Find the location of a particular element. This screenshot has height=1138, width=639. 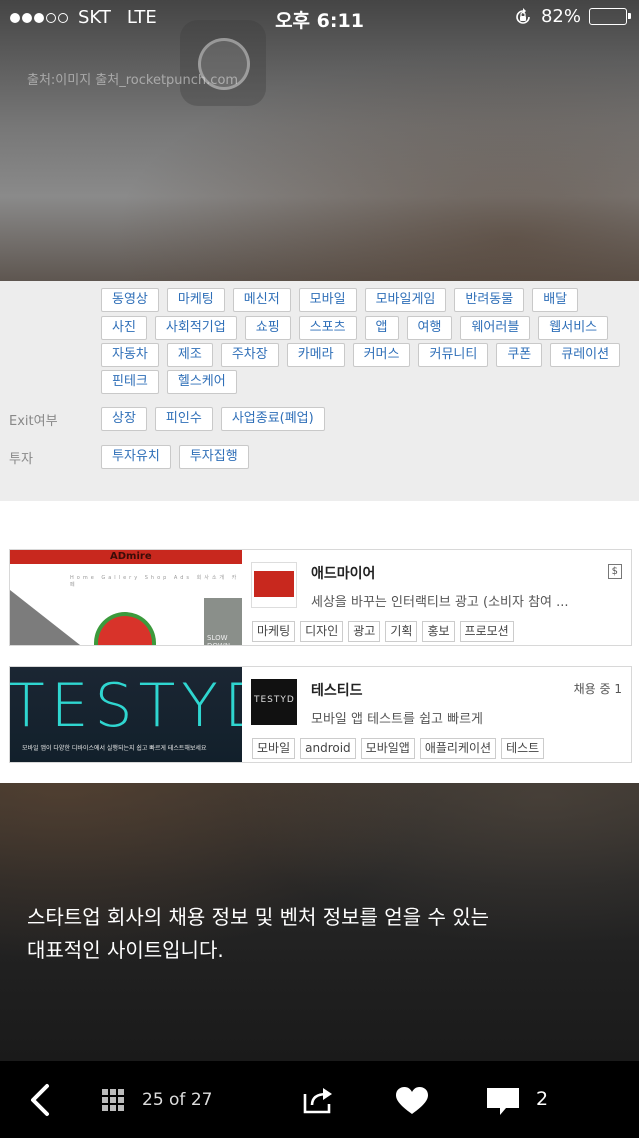

company-tag: 테스트 is located at coordinates (523, 748).